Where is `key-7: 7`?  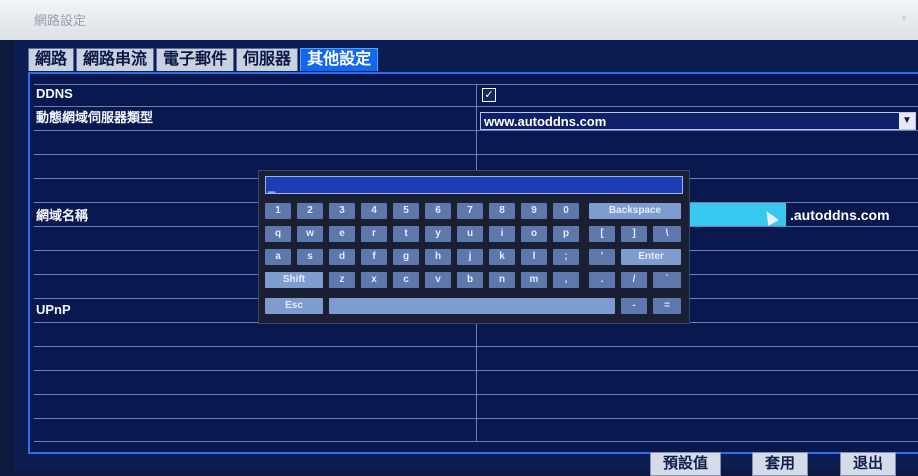
key-7: 7 is located at coordinates (470, 211).